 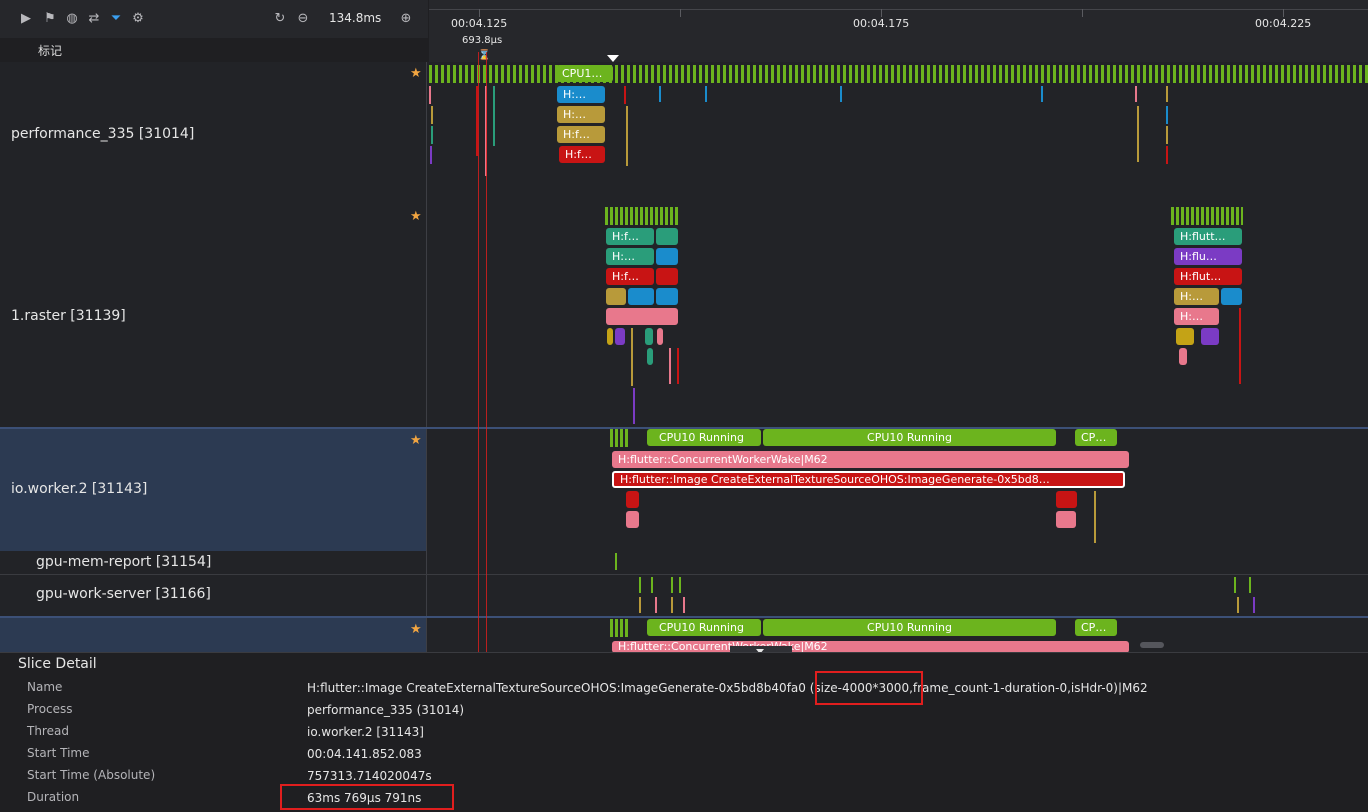 I want to click on marker-label: 标记, so click(x=50, y=51).